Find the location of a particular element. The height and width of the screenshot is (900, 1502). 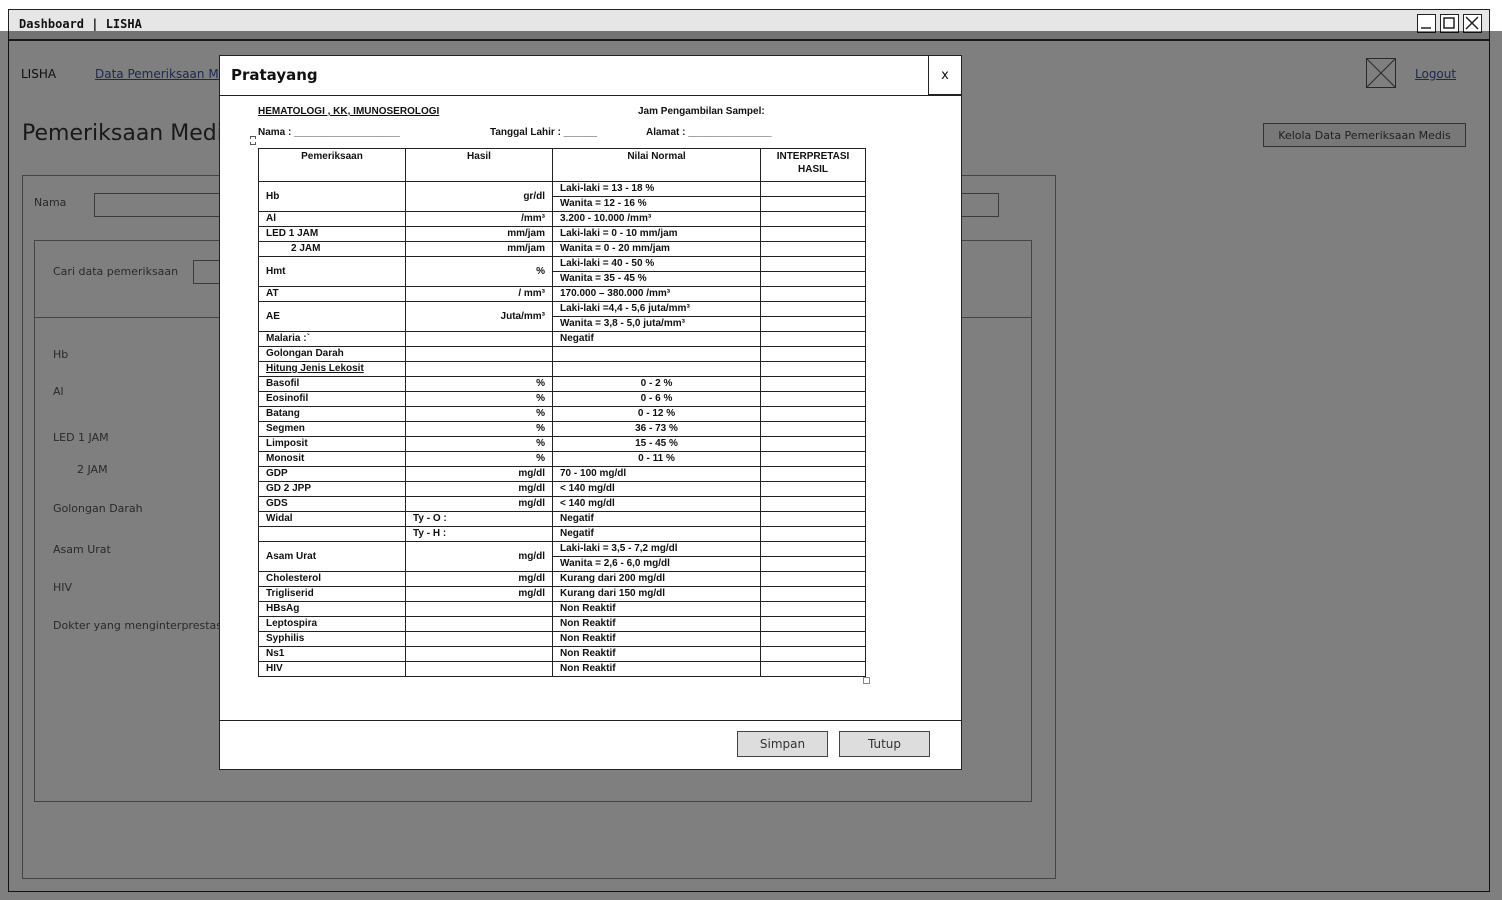

close-icon is located at coordinates (1472, 23).